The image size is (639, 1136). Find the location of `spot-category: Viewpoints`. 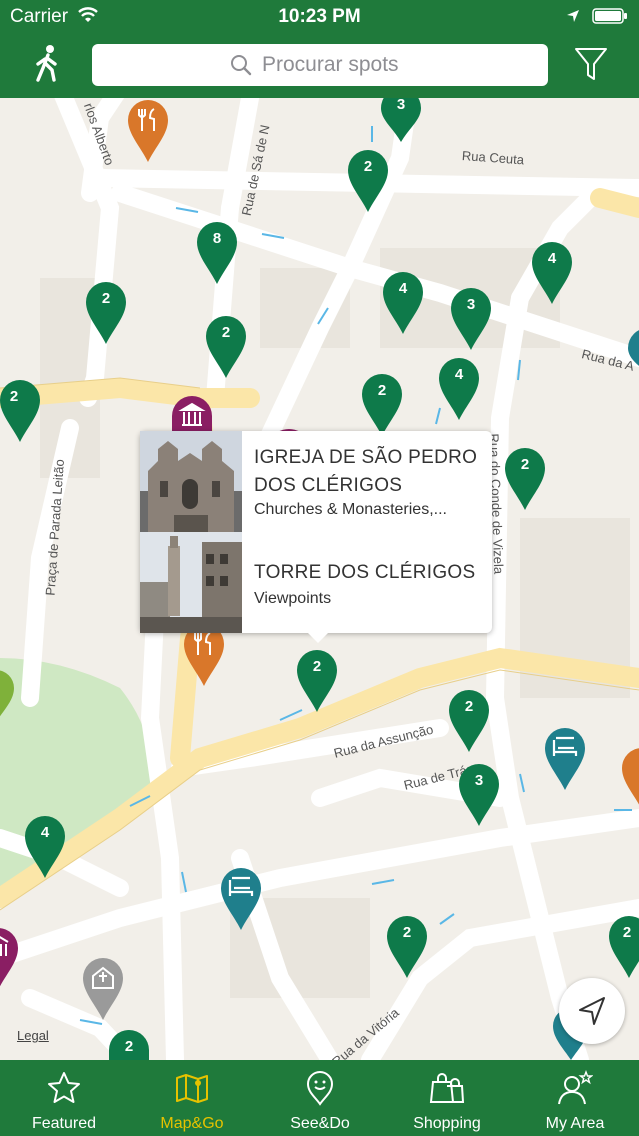

spot-category: Viewpoints is located at coordinates (293, 598).